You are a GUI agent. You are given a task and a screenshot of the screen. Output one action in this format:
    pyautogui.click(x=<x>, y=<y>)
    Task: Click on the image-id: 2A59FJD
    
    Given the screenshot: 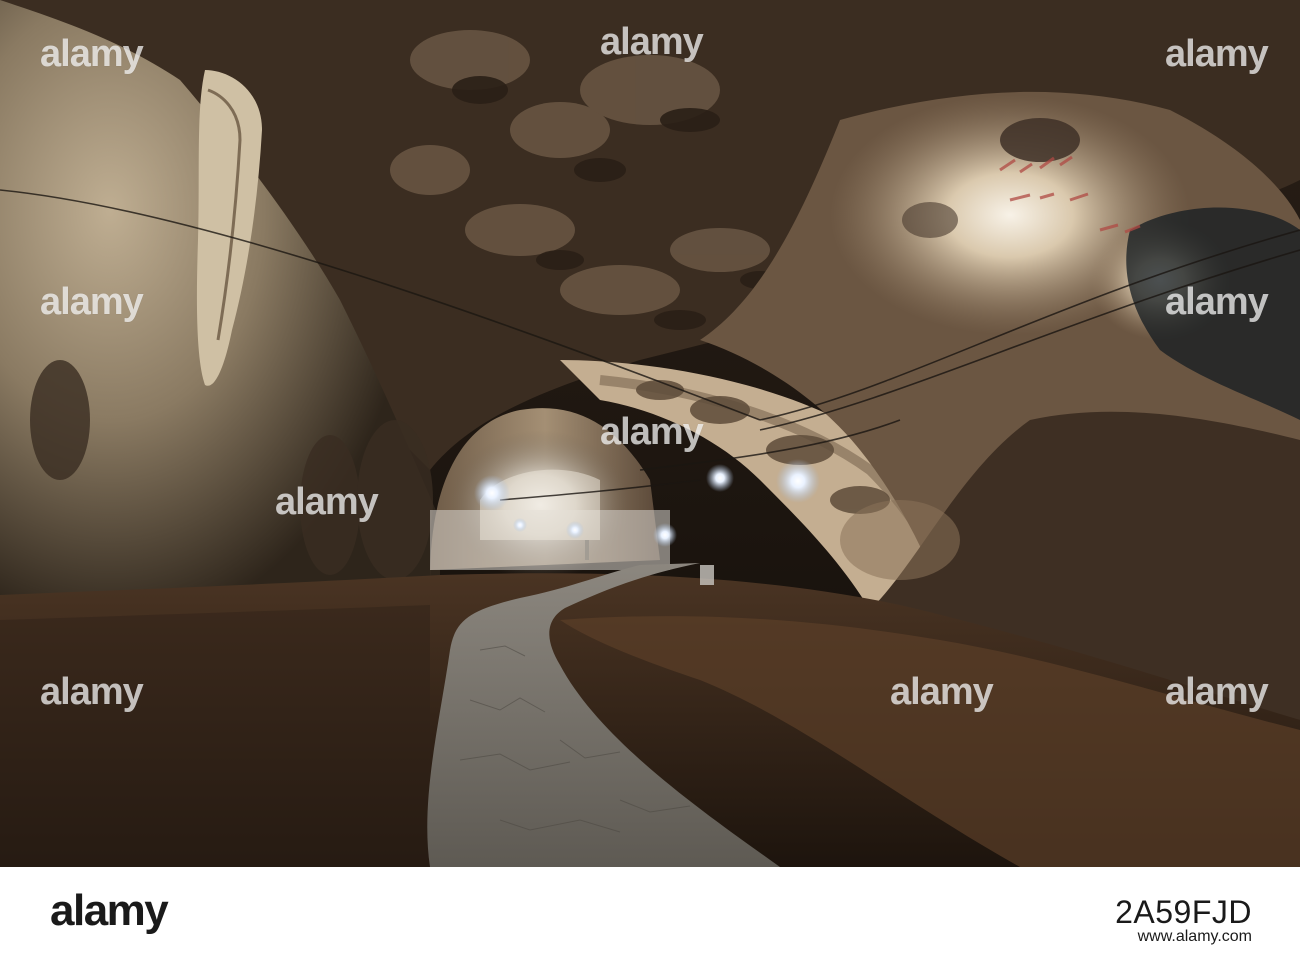 What is the action you would take?
    pyautogui.click(x=1183, y=912)
    